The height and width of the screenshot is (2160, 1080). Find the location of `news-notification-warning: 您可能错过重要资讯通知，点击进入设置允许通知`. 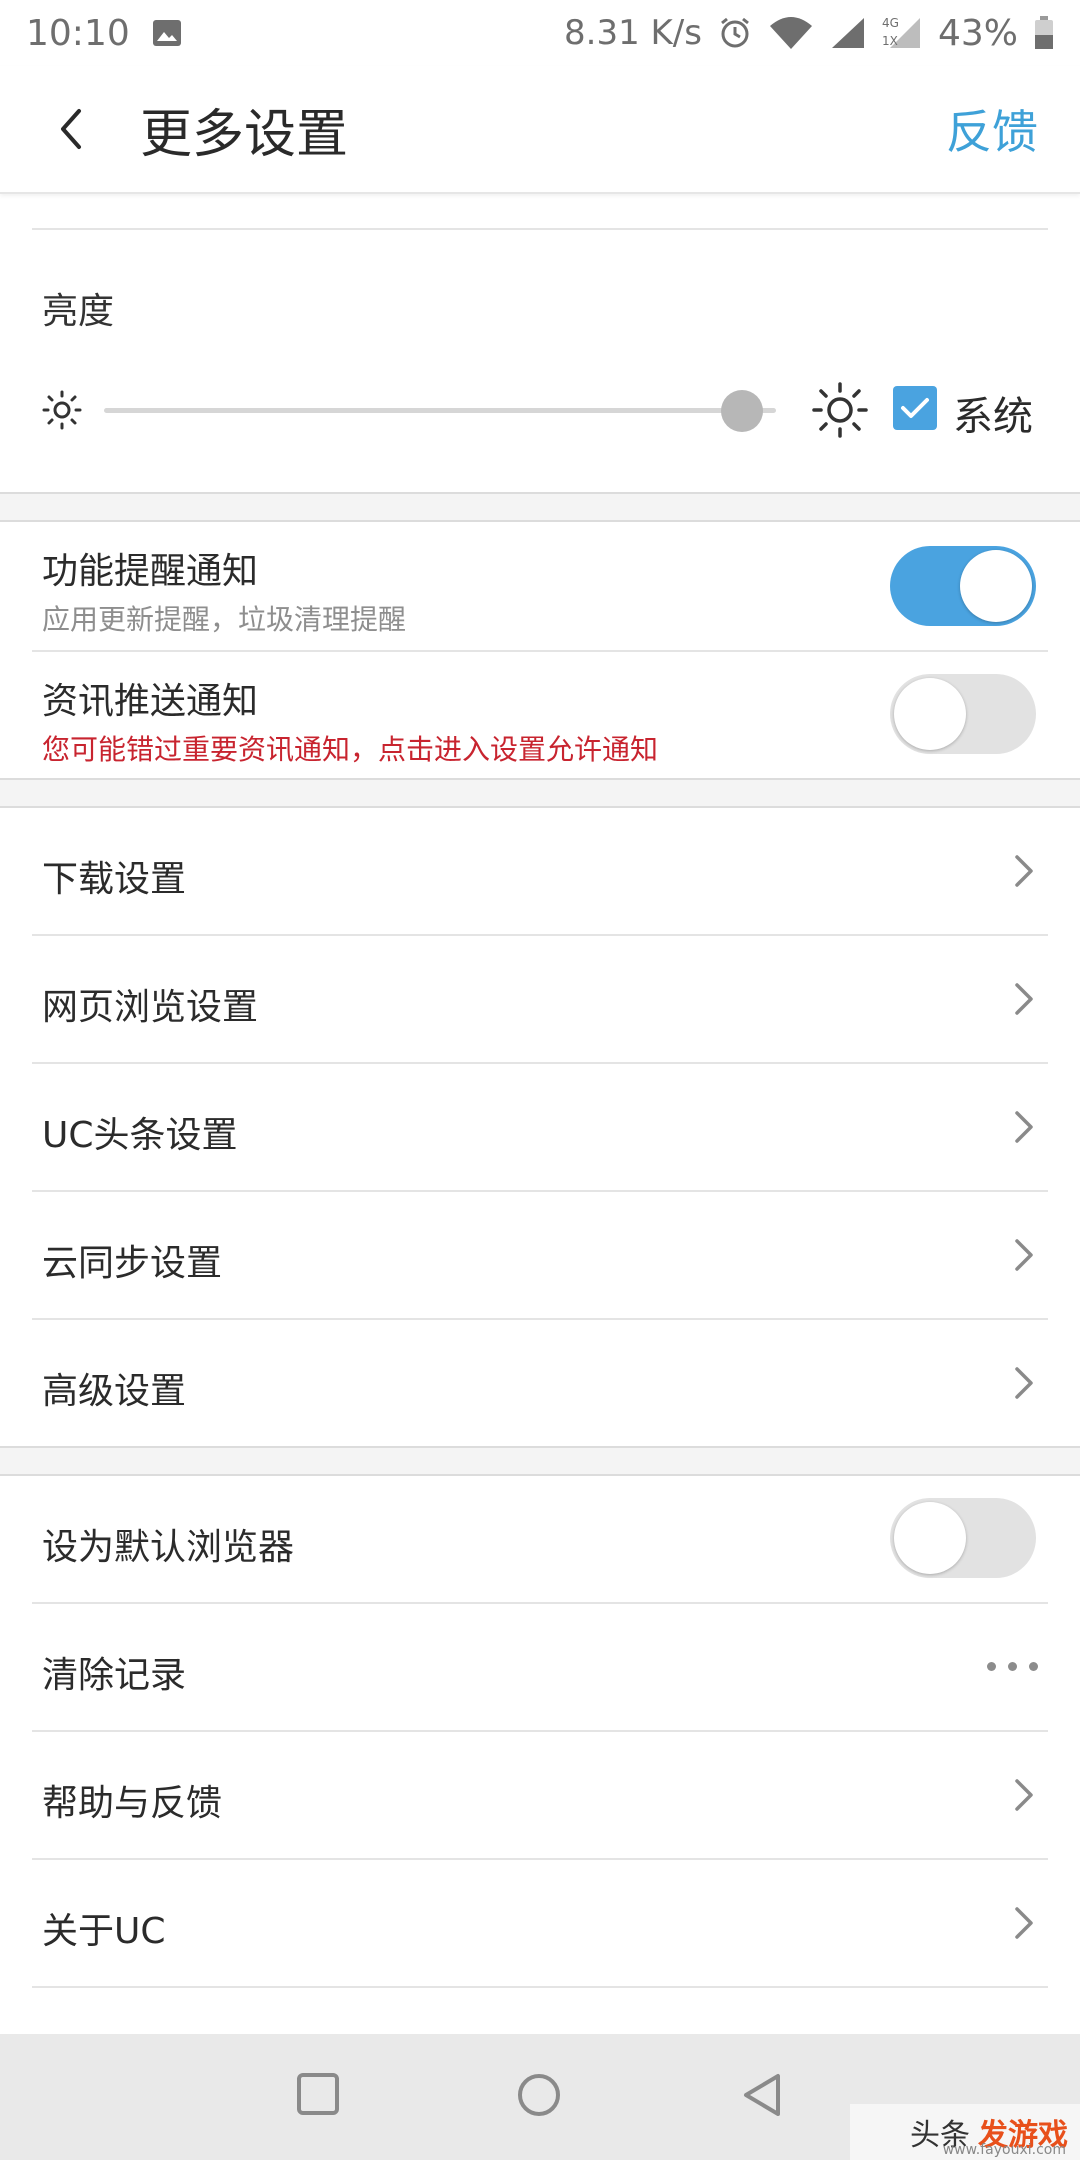

news-notification-warning: 您可能错过重要资讯通知，点击进入设置允许通知 is located at coordinates (350, 748).